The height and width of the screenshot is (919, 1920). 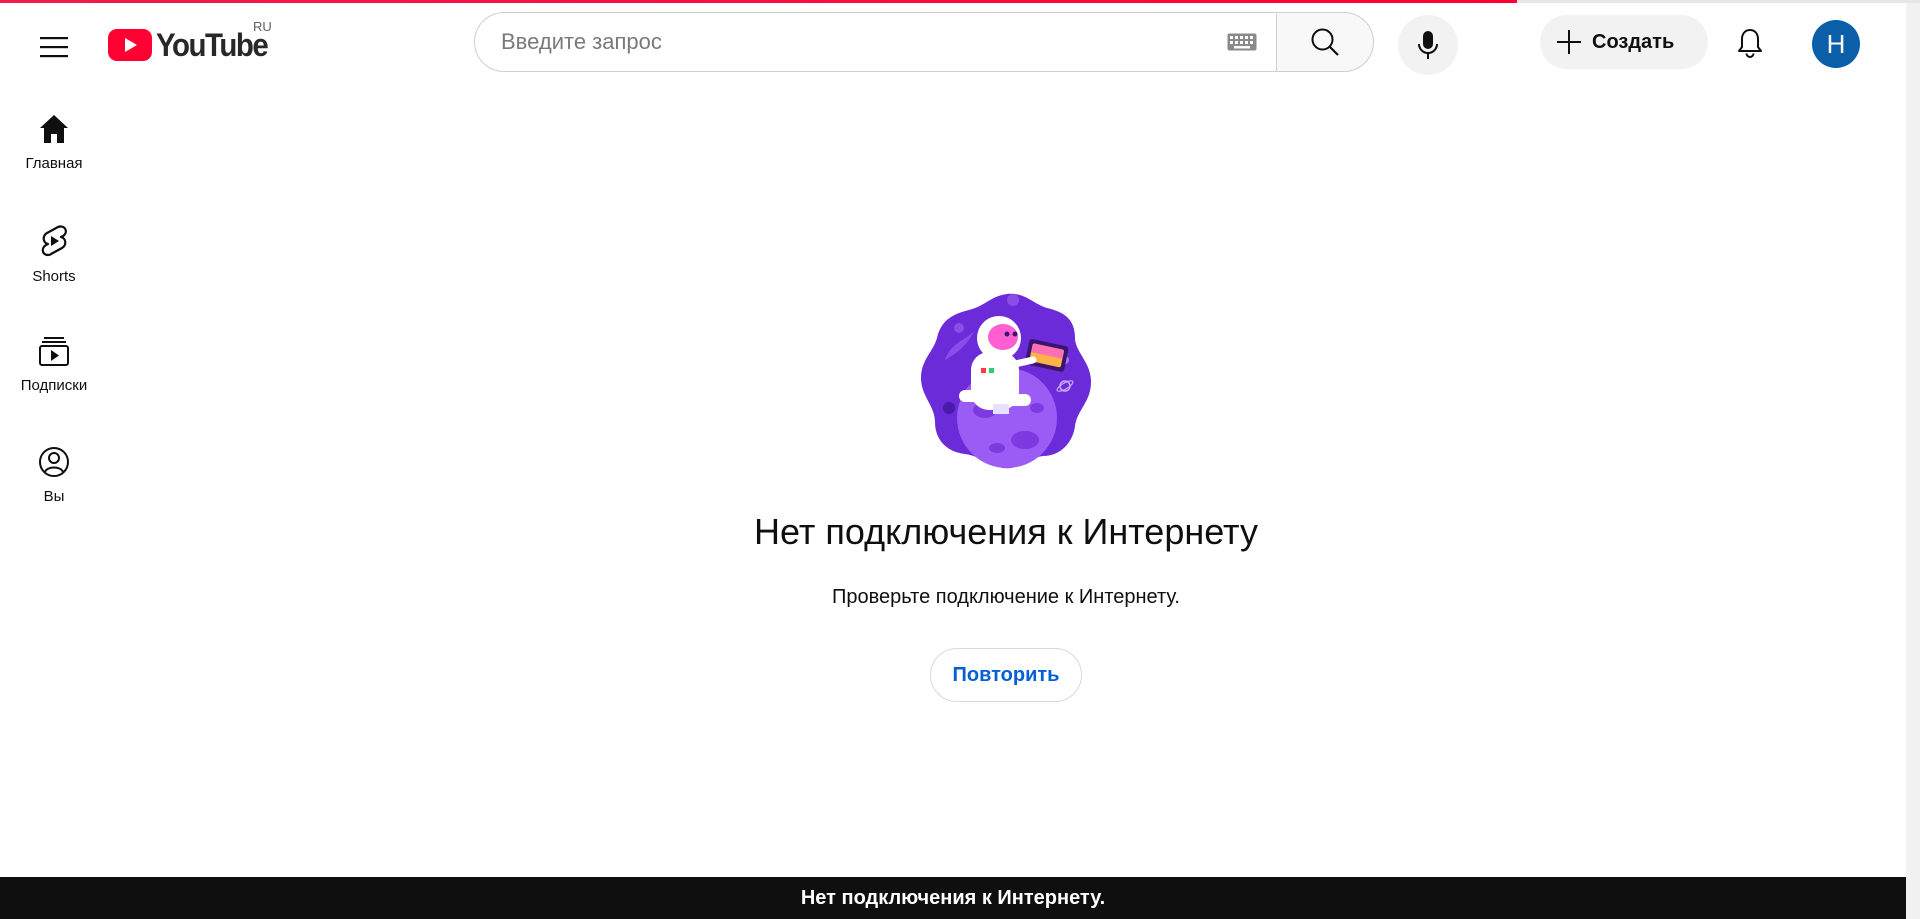 What do you see at coordinates (212, 44) in the screenshot?
I see `youtube-wordmark: YouTube` at bounding box center [212, 44].